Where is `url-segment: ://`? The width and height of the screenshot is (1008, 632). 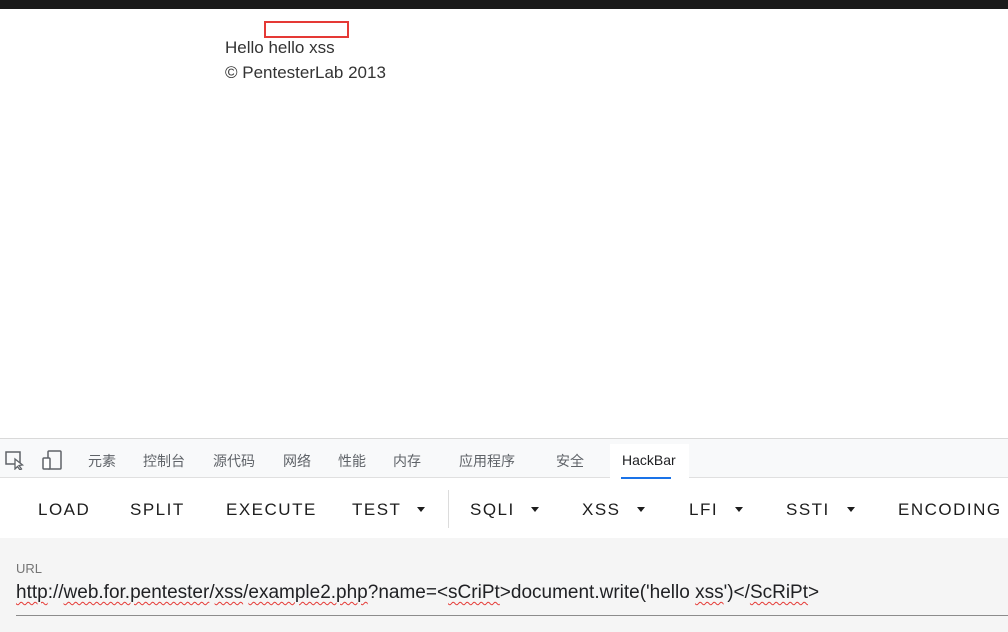 url-segment: :// is located at coordinates (55, 592).